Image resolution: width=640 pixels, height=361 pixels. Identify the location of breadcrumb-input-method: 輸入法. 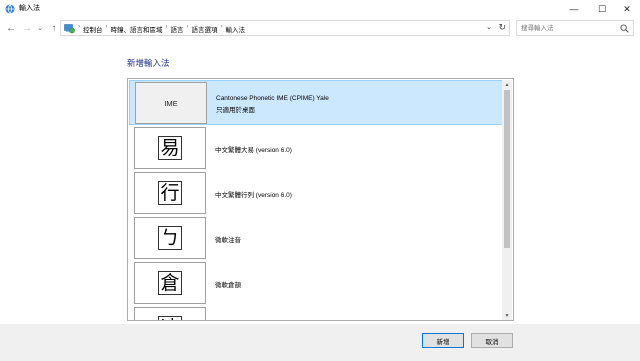
(236, 29).